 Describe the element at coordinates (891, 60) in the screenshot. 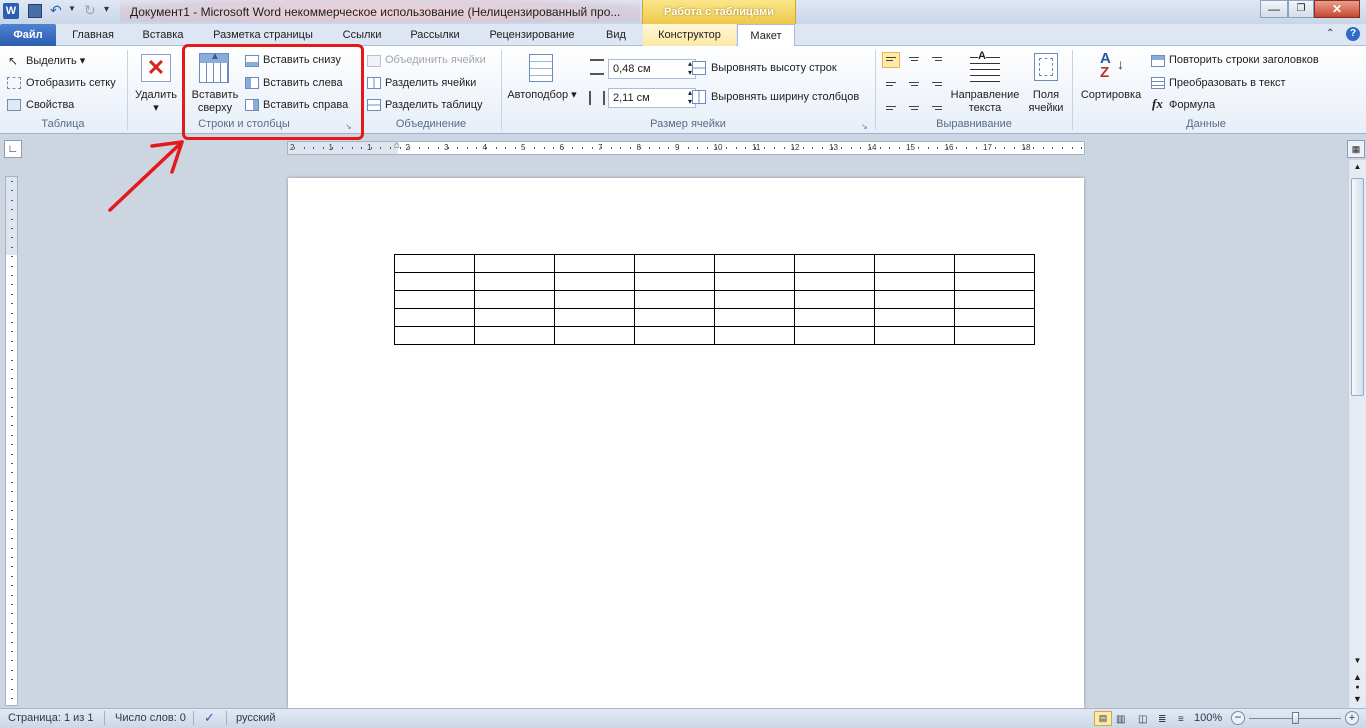

I see `align-top-left-button` at that location.